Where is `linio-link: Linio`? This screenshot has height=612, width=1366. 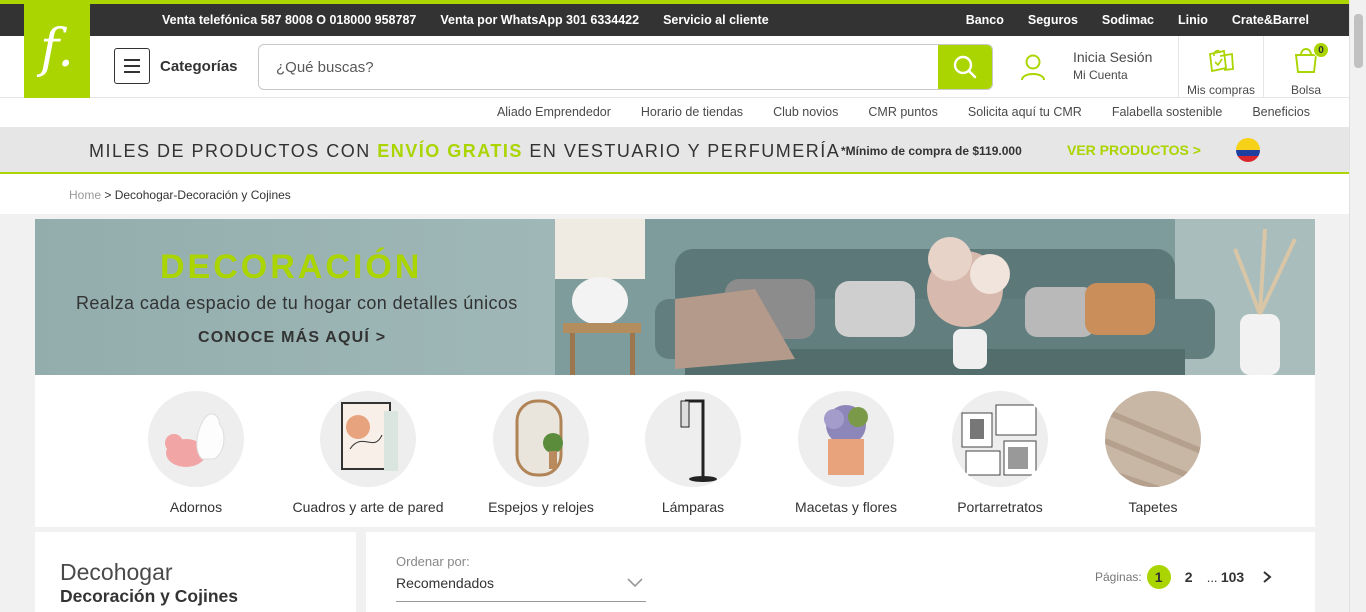
linio-link: Linio is located at coordinates (1193, 20).